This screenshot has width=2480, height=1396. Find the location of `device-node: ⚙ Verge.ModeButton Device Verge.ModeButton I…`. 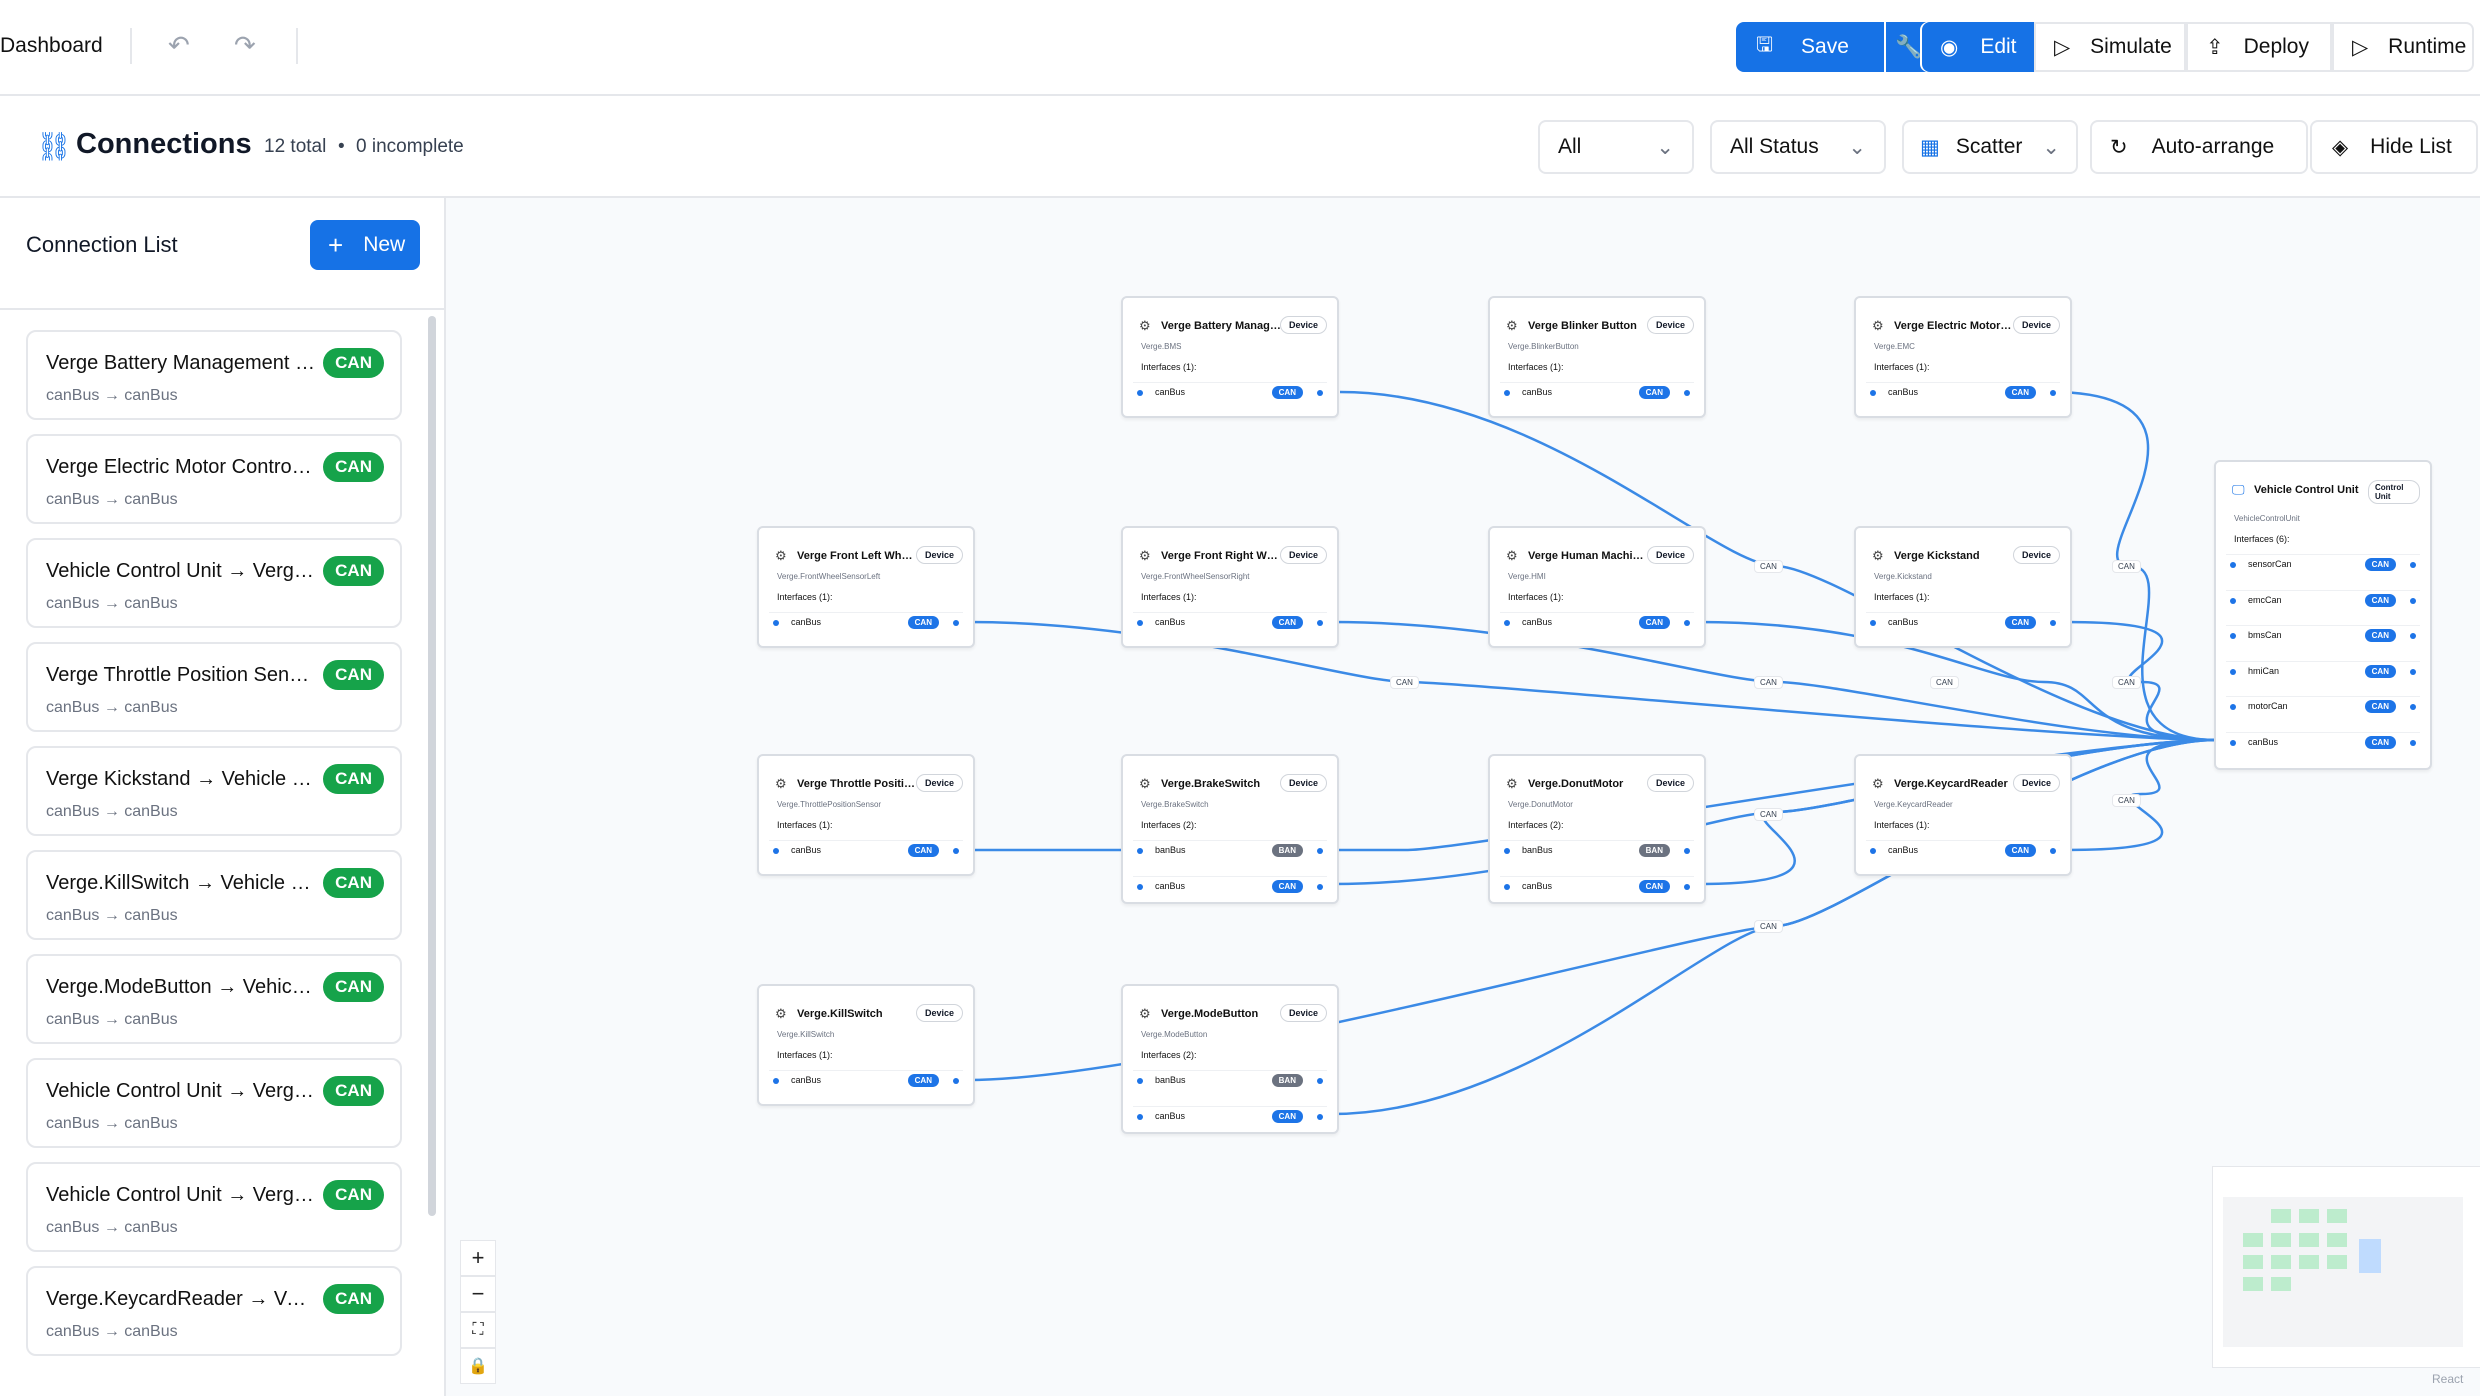

device-node: ⚙ Verge.ModeButton Device Verge.ModeButton I… is located at coordinates (1230, 1059).